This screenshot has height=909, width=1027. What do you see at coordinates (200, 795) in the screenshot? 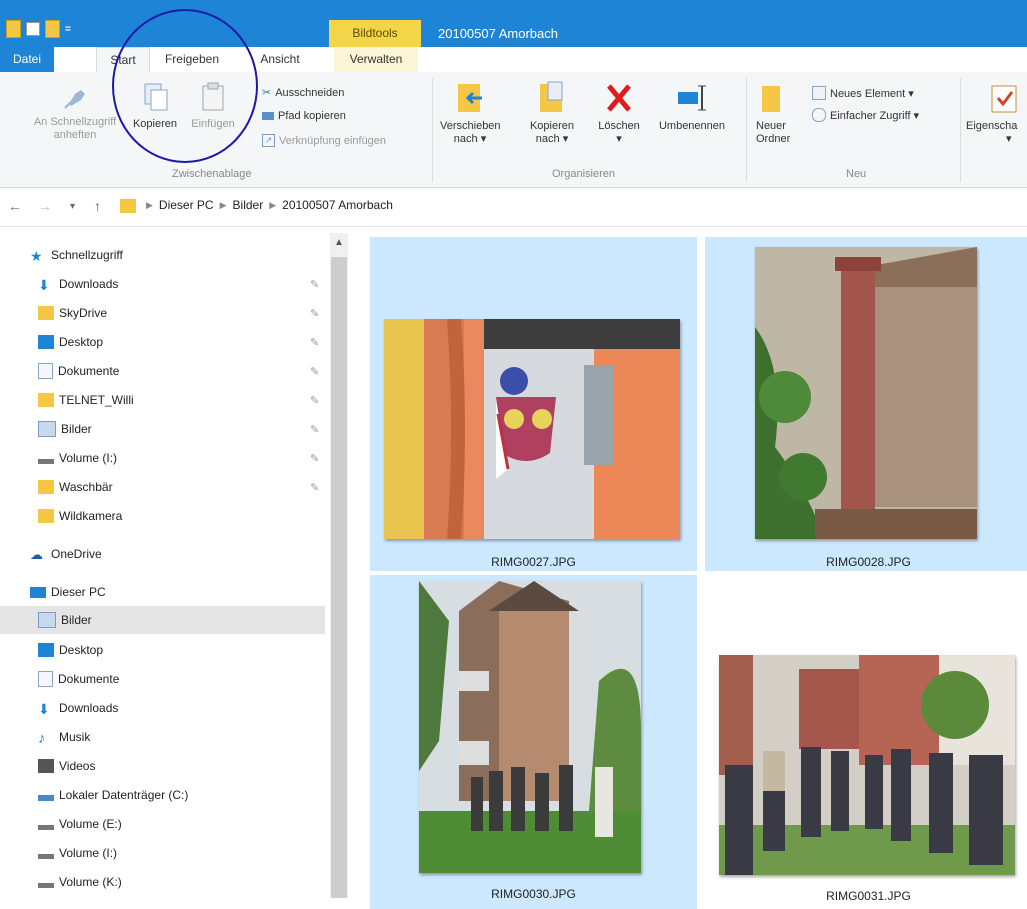
I see `nav-drive-c: Lokaler Datenträger (C:)` at bounding box center [200, 795].